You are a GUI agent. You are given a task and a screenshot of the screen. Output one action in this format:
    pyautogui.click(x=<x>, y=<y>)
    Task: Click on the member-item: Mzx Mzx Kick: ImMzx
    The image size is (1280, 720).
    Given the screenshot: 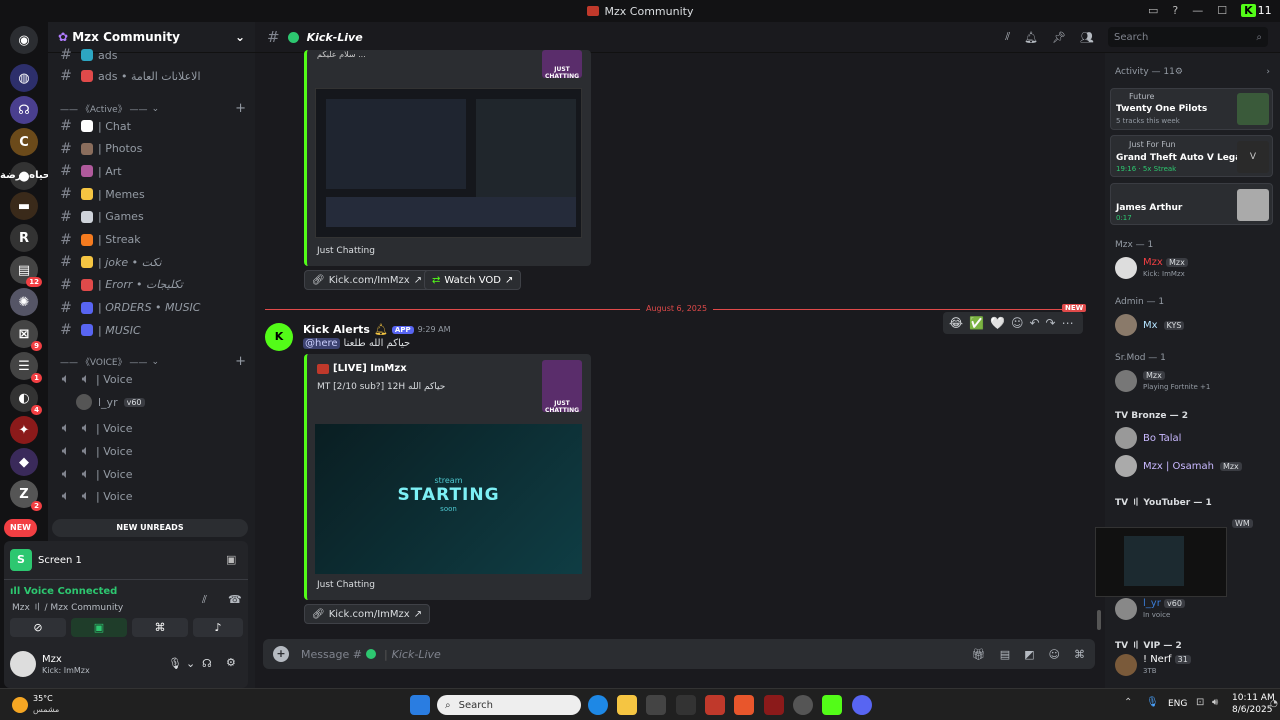 What is the action you would take?
    pyautogui.click(x=1151, y=268)
    